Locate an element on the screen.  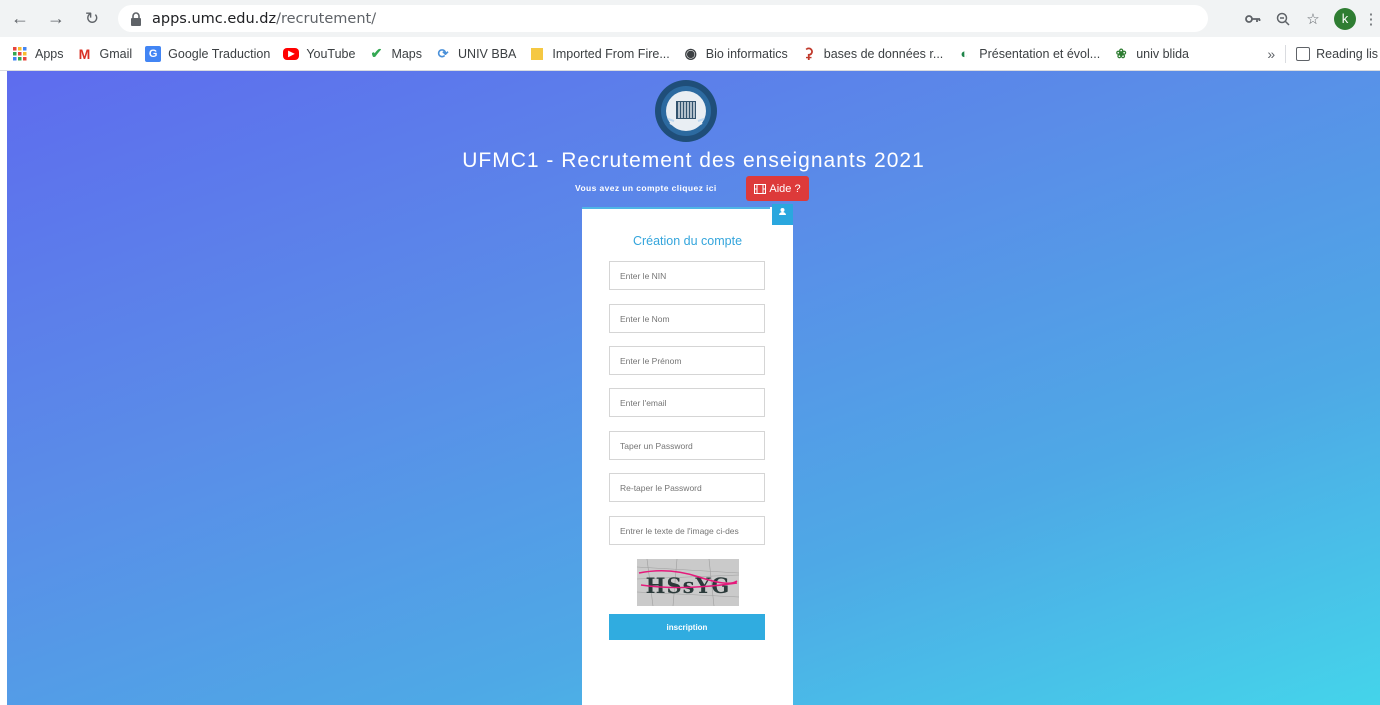
bookmark-univ-bba: ⟳ UNIV BBA is located at coordinates (476, 53).